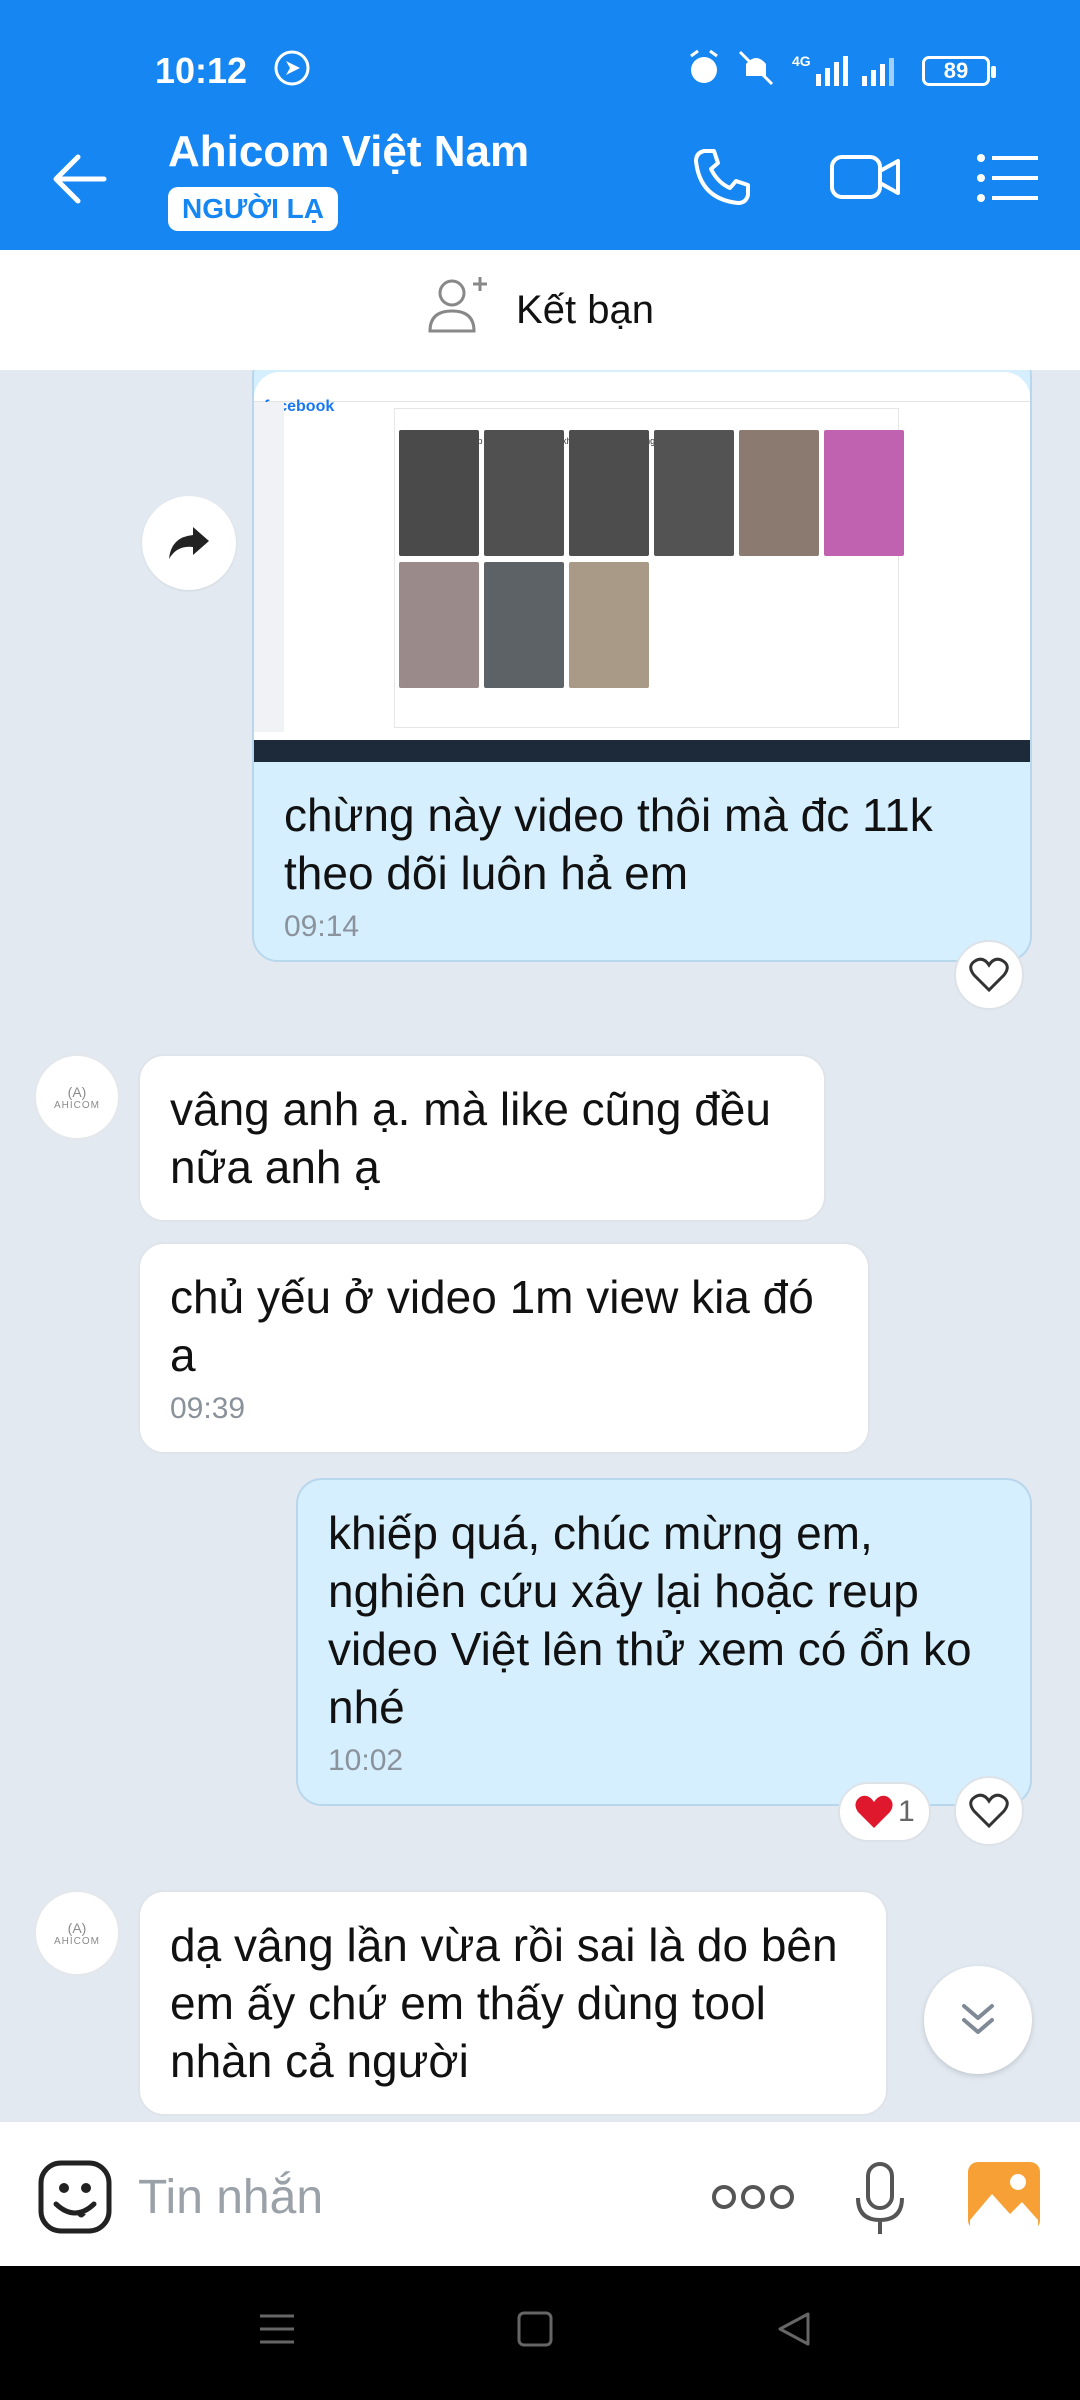 The image size is (1080, 2400). What do you see at coordinates (253, 209) in the screenshot?
I see `stranger-badge: NGƯỜI LẠ` at bounding box center [253, 209].